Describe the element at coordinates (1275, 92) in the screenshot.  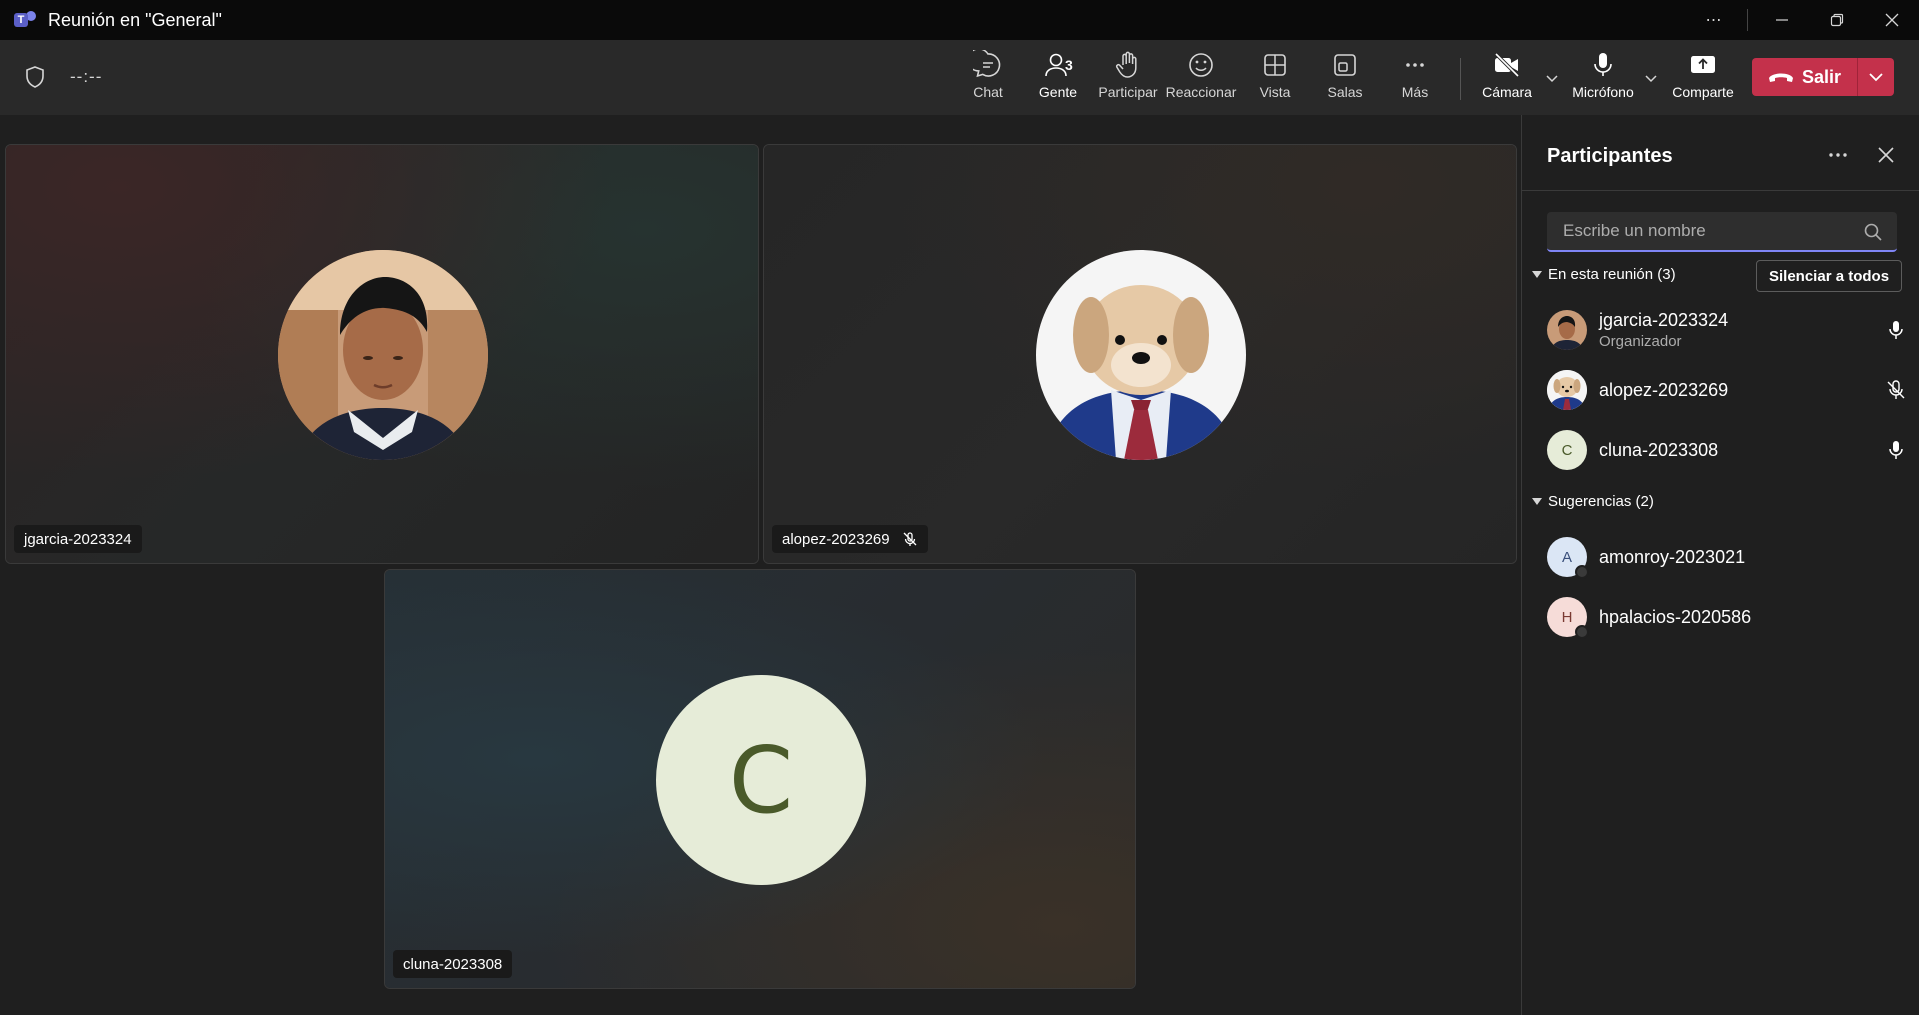
I see `view-label: Vista` at that location.